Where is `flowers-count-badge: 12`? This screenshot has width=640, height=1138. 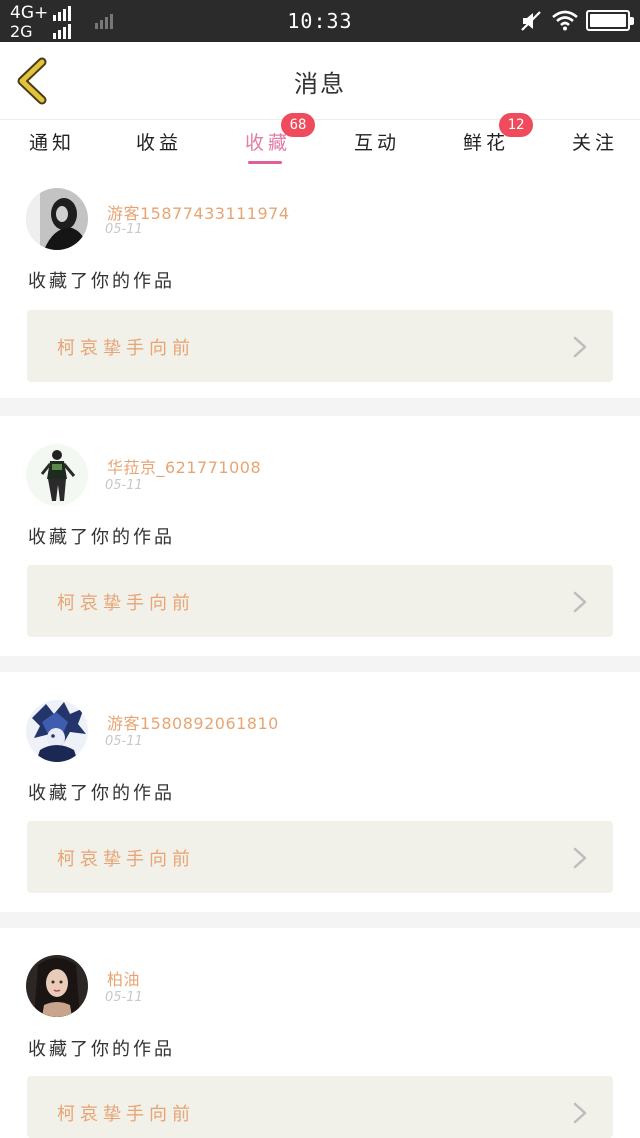
flowers-count-badge: 12 is located at coordinates (516, 125).